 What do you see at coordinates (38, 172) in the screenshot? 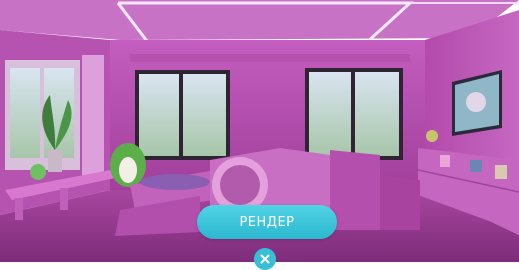
I see `toy-dinosaur-small` at bounding box center [38, 172].